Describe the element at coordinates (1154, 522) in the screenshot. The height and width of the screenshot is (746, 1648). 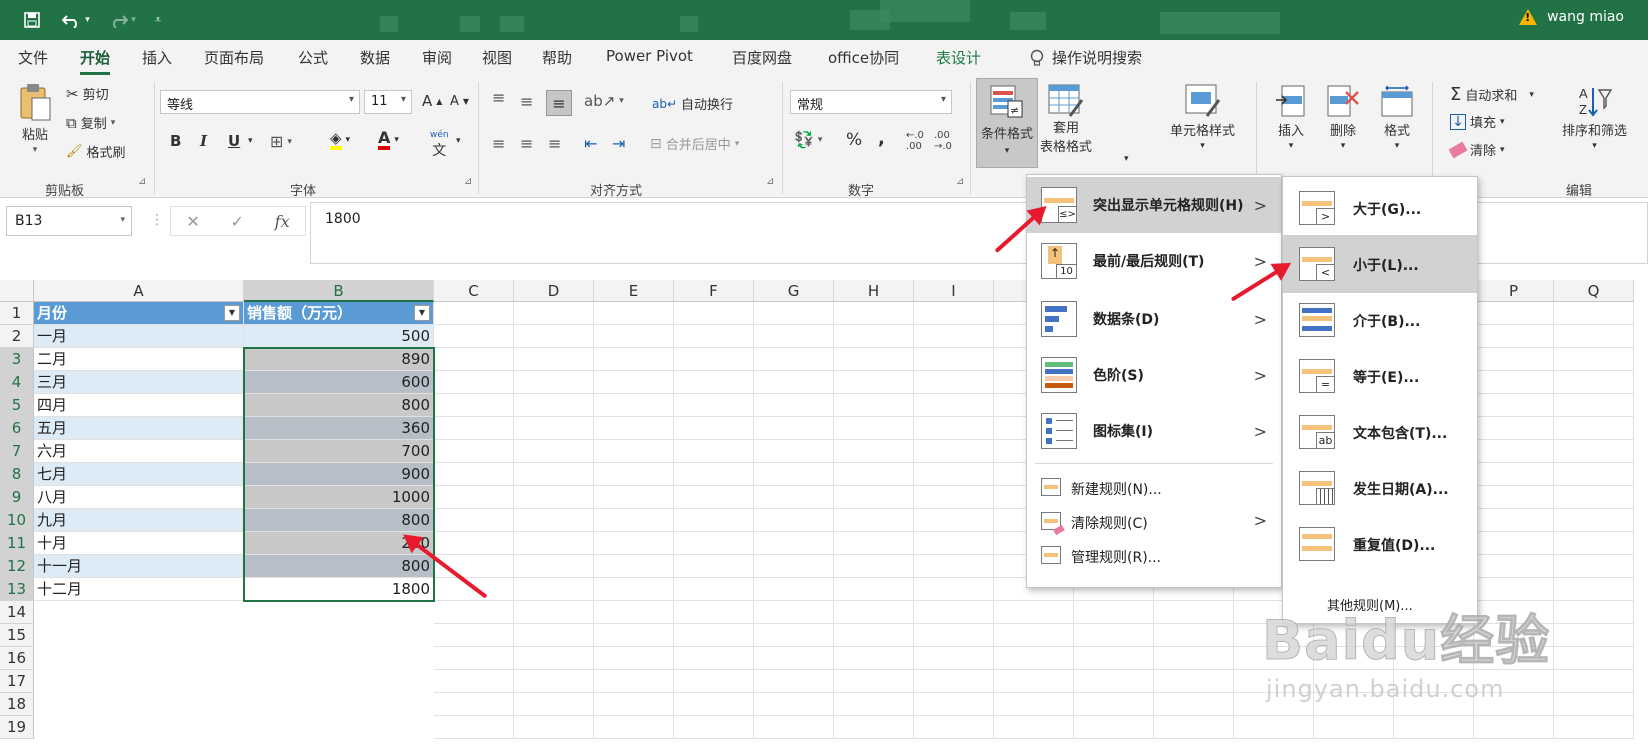
I see `menu-item-clear-rules: 清除规则(C) >` at that location.